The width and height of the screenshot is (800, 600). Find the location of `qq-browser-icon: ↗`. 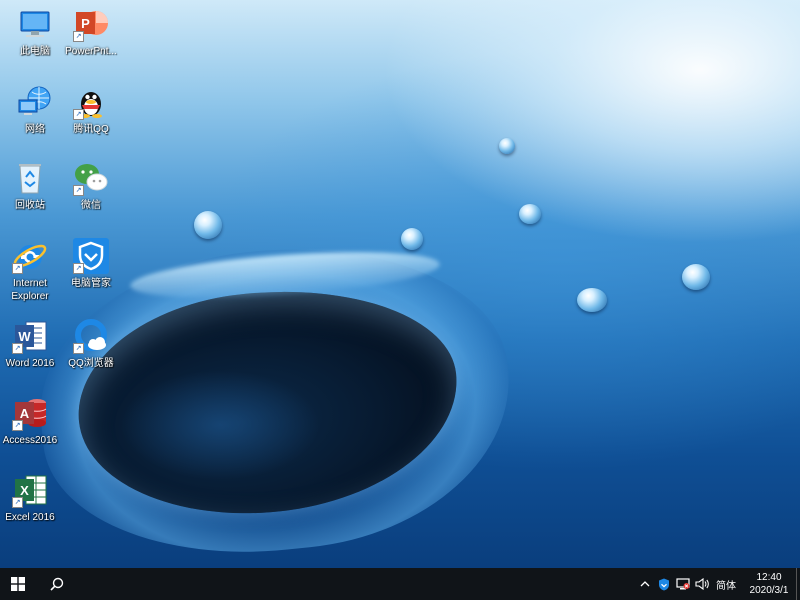

qq-browser-icon: ↗ is located at coordinates (91, 336).